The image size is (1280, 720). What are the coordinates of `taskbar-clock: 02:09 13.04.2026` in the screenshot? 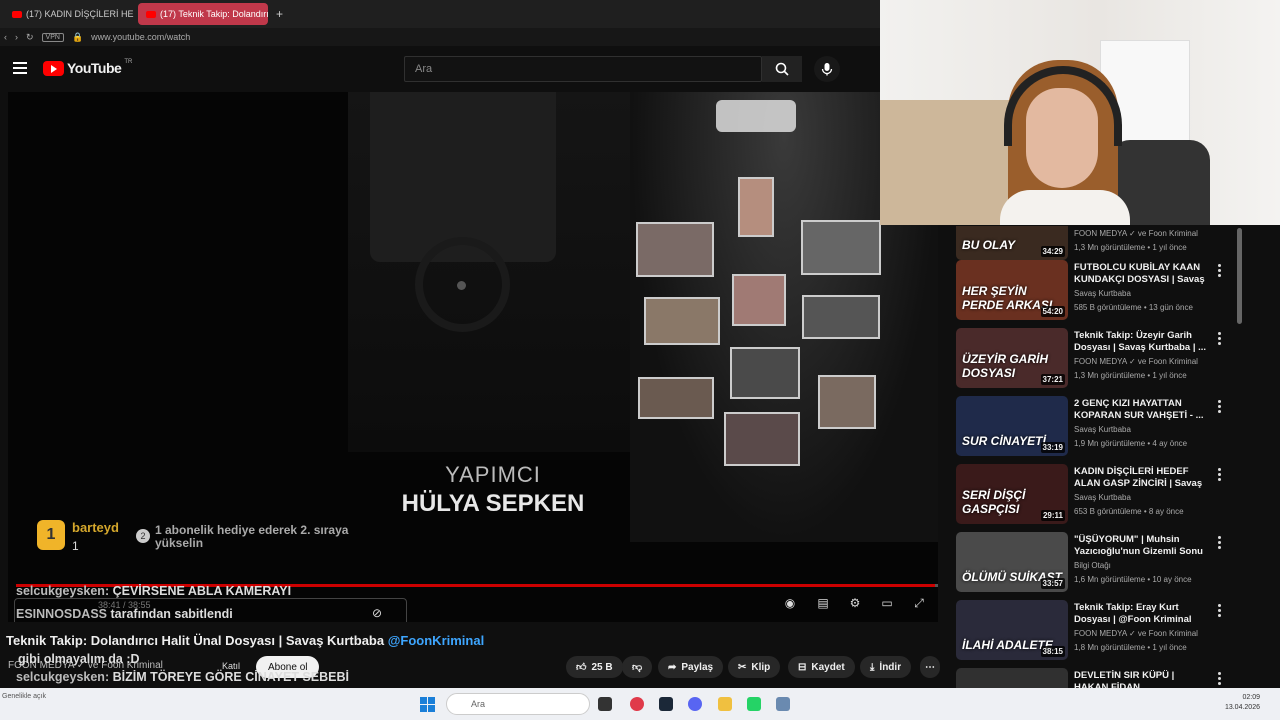 It's located at (1237, 703).